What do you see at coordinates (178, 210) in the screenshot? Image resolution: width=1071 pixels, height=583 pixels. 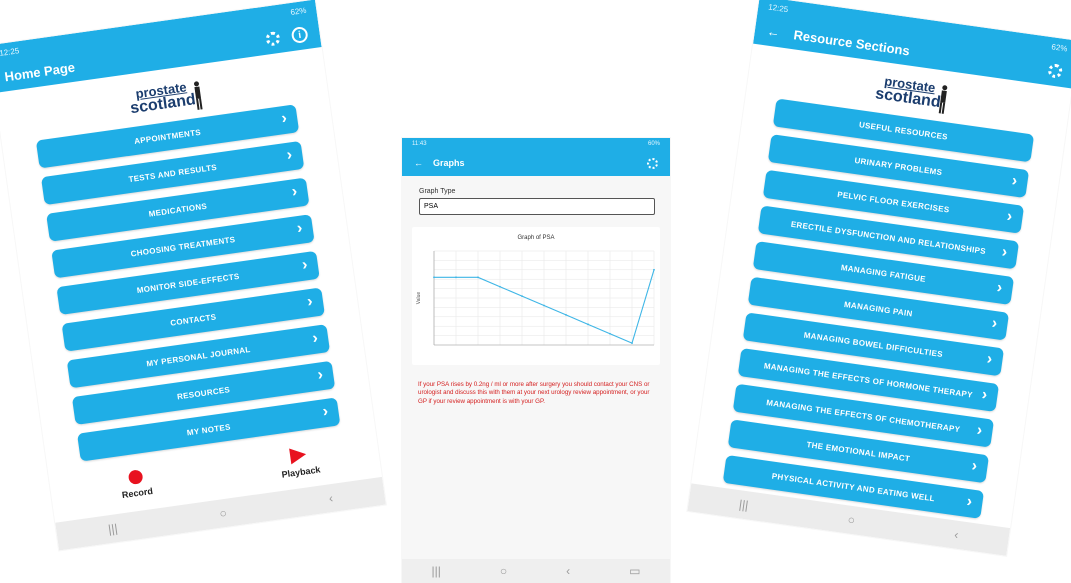 I see `menu-button-label: MEDICATIONS` at bounding box center [178, 210].